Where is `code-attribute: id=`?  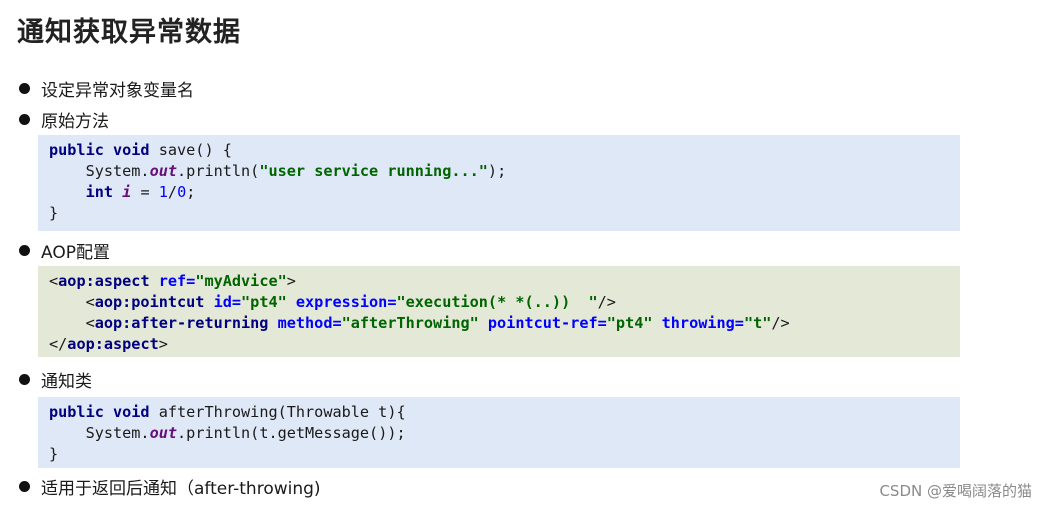 code-attribute: id= is located at coordinates (223, 302).